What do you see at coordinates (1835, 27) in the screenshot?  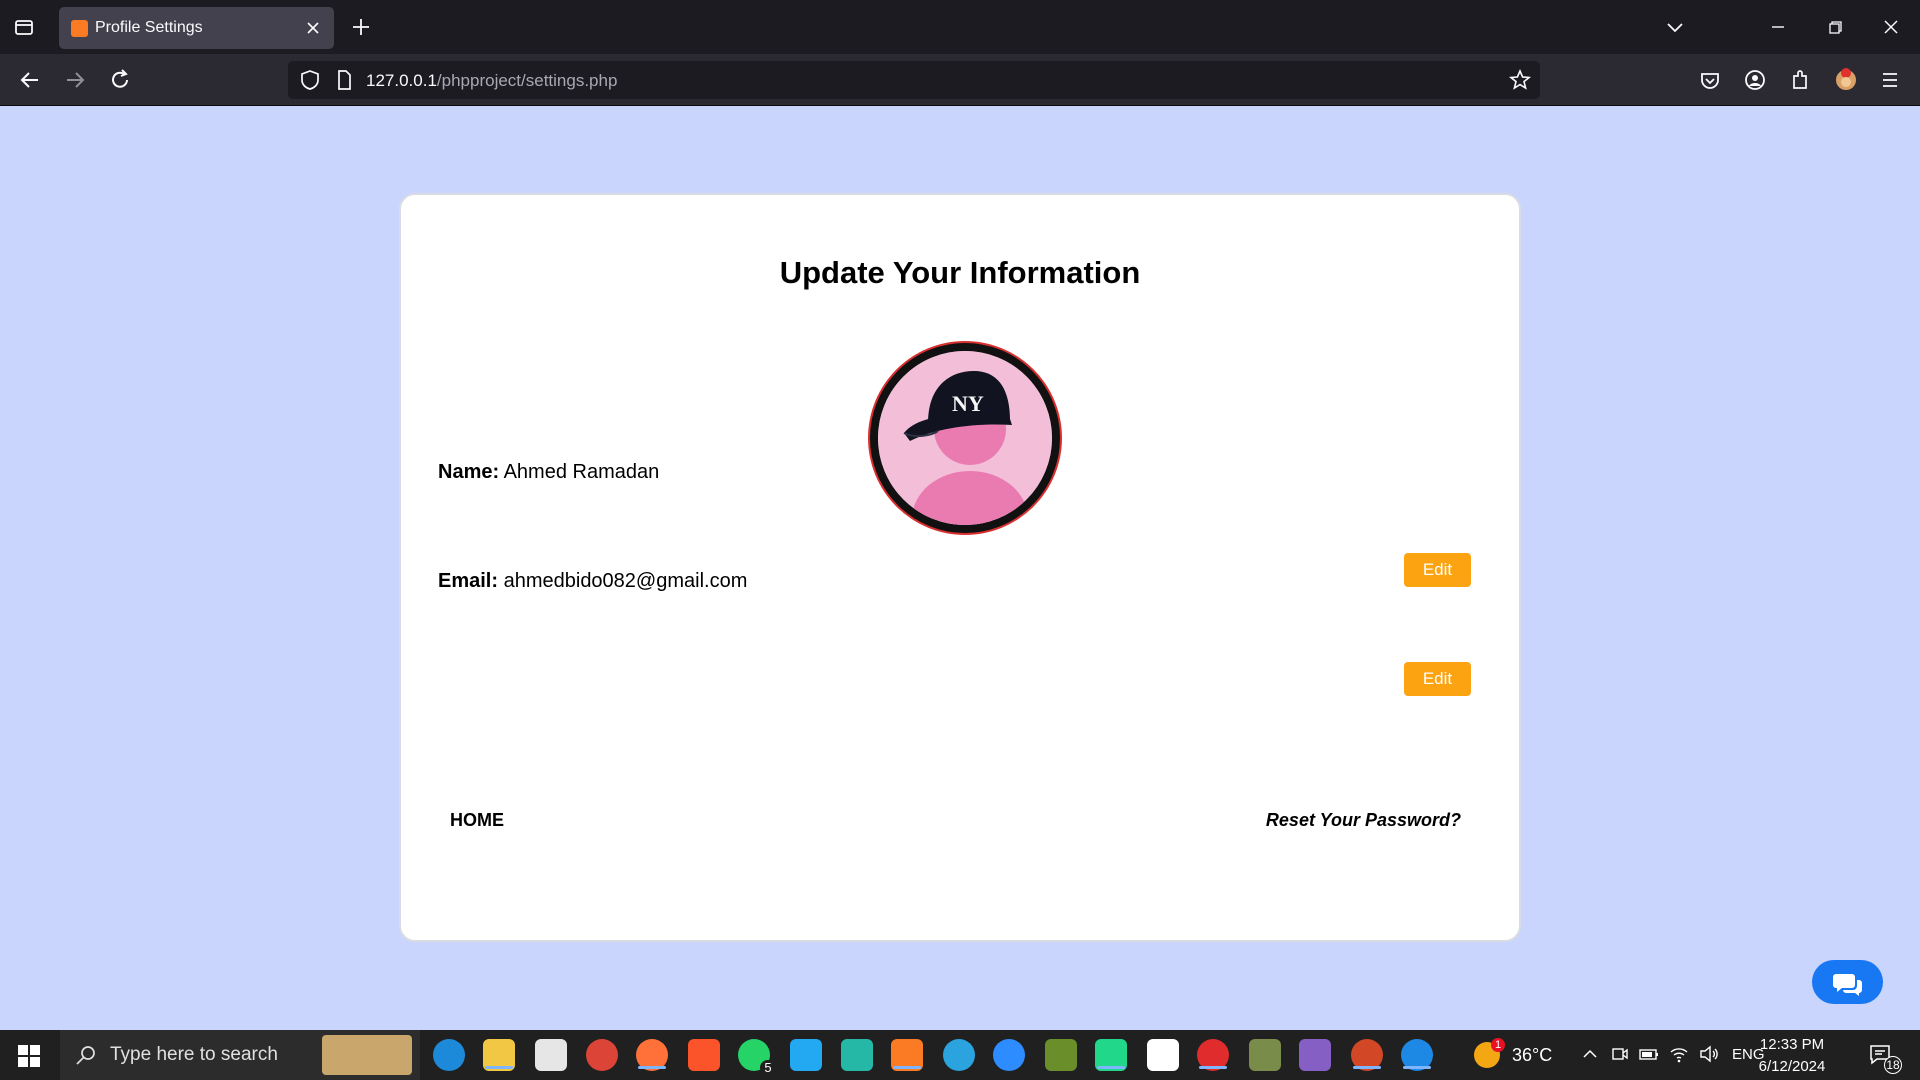 I see `restore-icon` at bounding box center [1835, 27].